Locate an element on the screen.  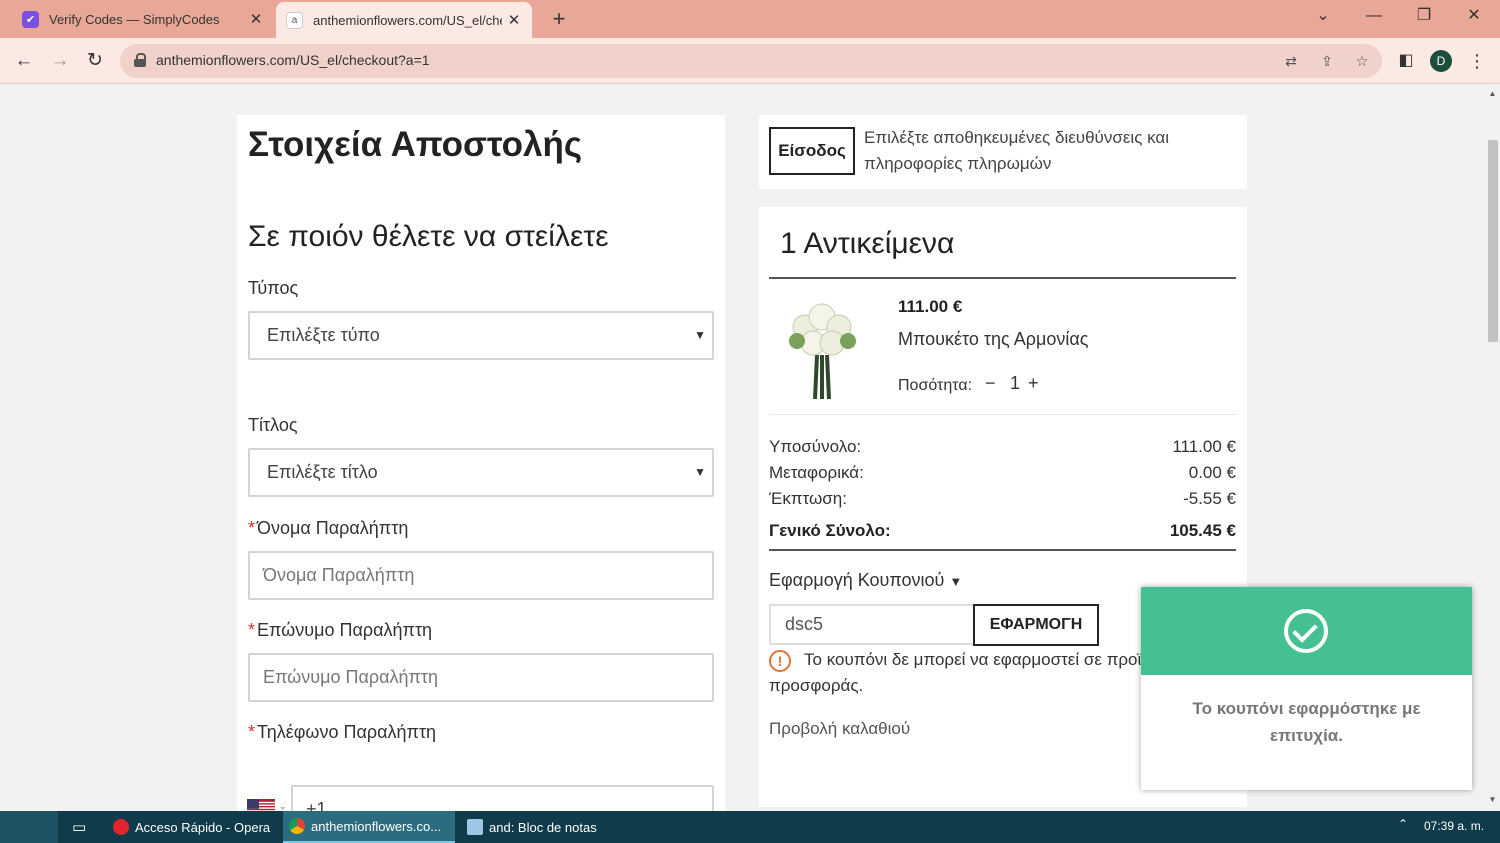
taskbar-item-opera: Acceso Rápido - Opera is located at coordinates (192, 827).